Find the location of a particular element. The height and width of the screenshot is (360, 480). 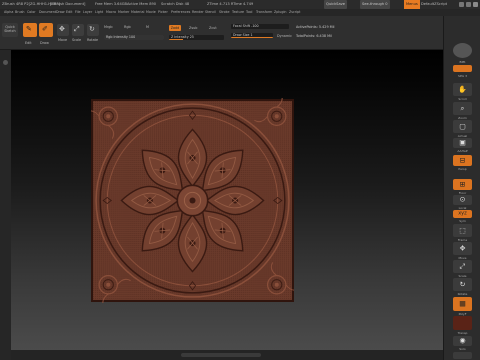

floor-icon: ⊞ is located at coordinates (462, 184).